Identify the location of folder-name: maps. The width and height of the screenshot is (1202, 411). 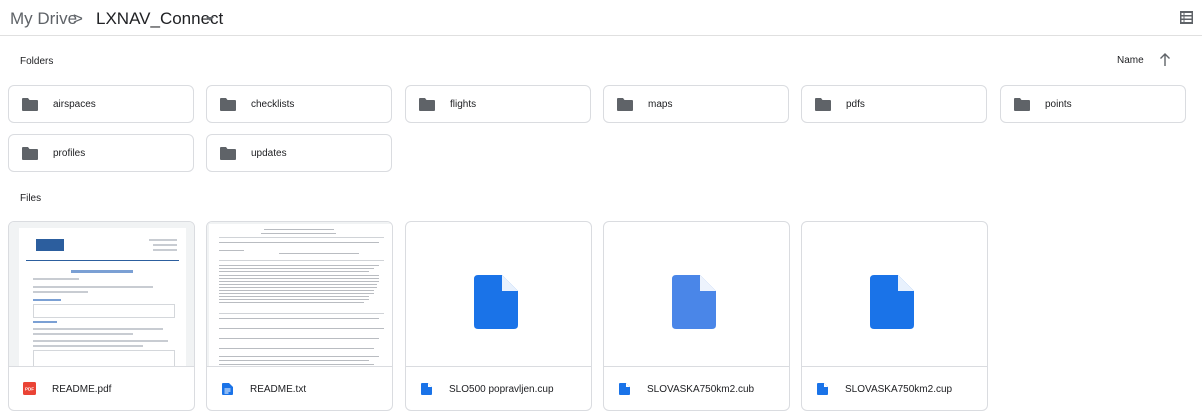
(660, 104).